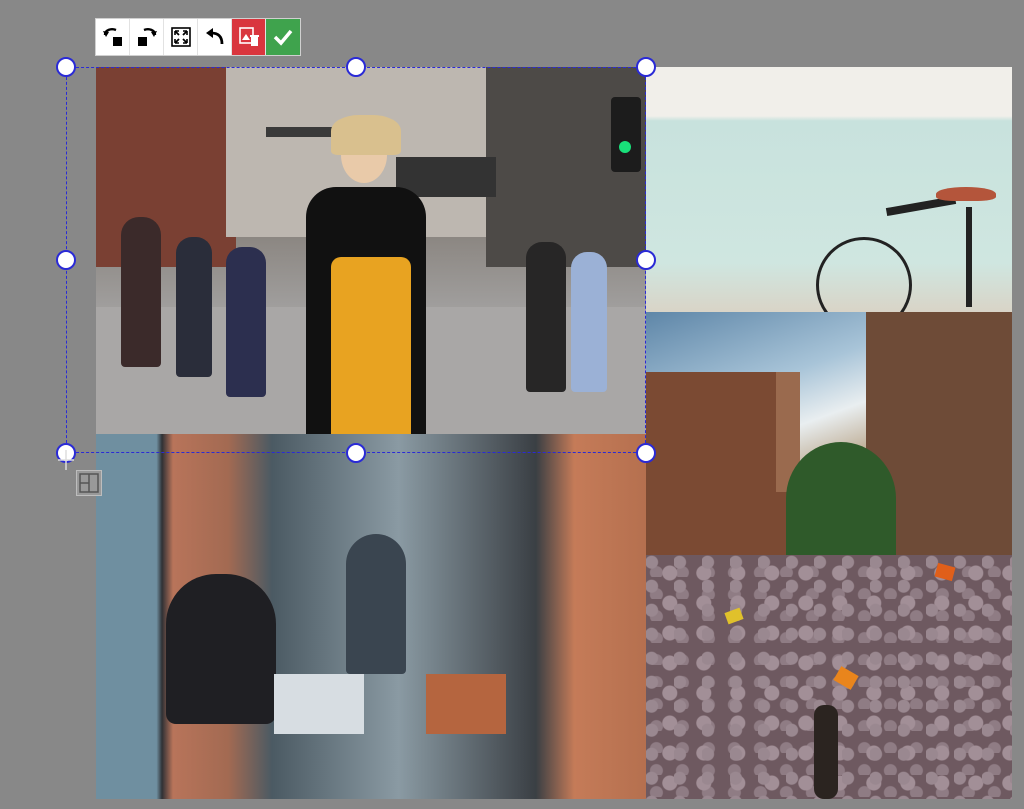  I want to click on confirm-button, so click(283, 37).